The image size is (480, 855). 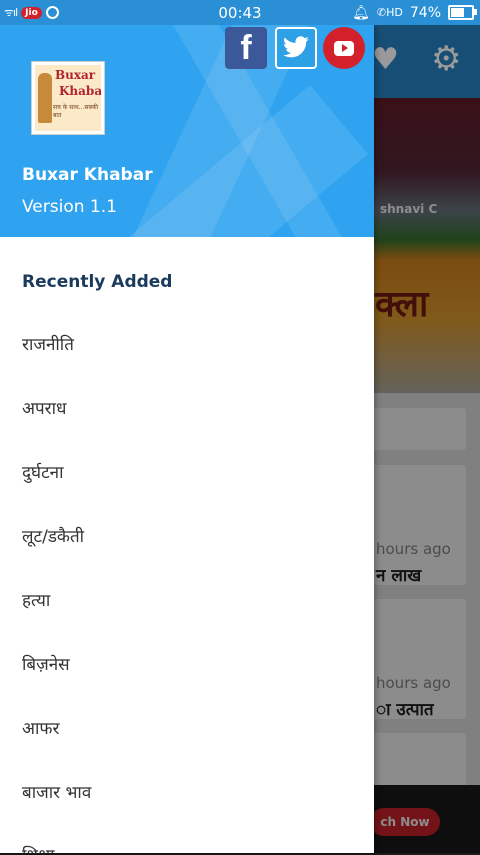 What do you see at coordinates (11, 12) in the screenshot?
I see `signal-icon: ᯤıl` at bounding box center [11, 12].